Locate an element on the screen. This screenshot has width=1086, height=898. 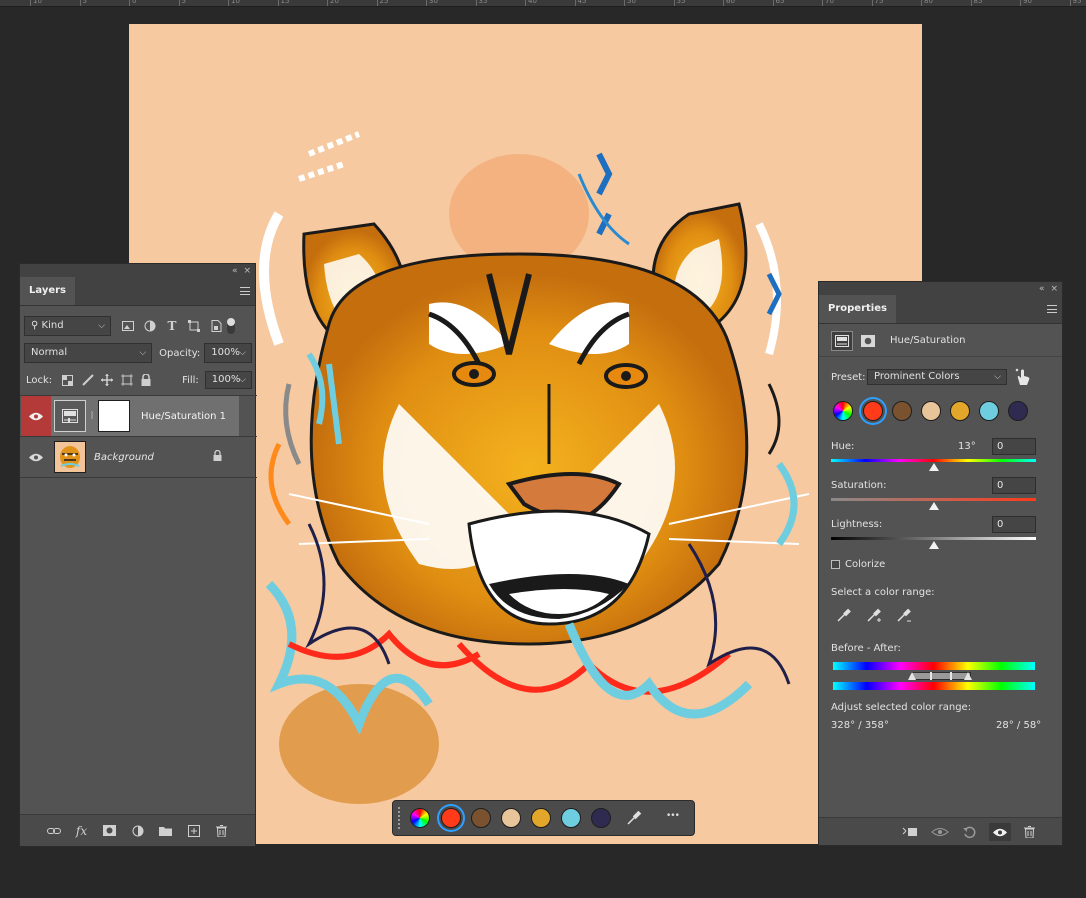
opacity-value: 100% is located at coordinates (225, 352).